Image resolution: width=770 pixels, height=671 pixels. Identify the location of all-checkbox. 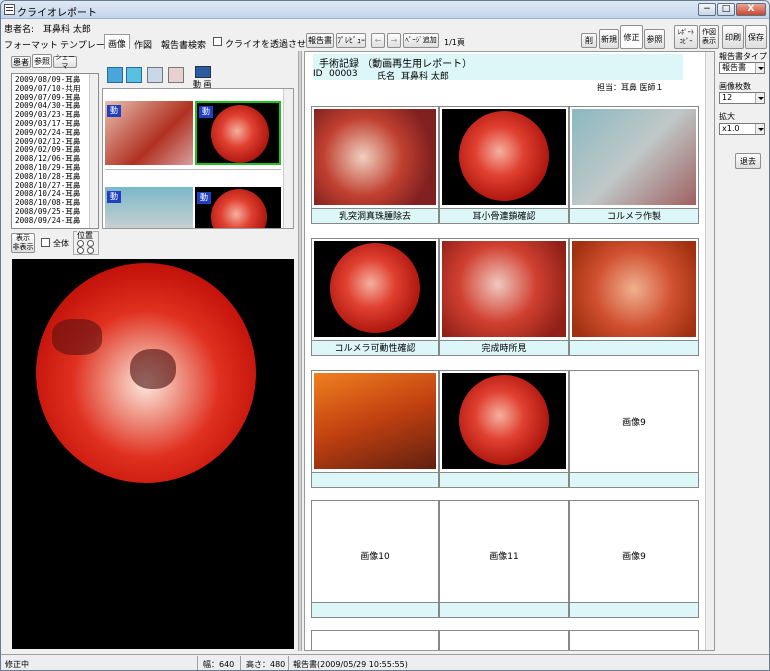
(45, 242).